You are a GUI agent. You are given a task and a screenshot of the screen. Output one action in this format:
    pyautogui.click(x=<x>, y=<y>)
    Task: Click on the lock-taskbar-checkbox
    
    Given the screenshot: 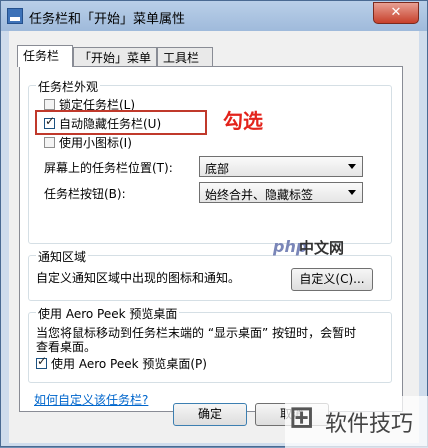 What is the action you would take?
    pyautogui.click(x=49, y=104)
    